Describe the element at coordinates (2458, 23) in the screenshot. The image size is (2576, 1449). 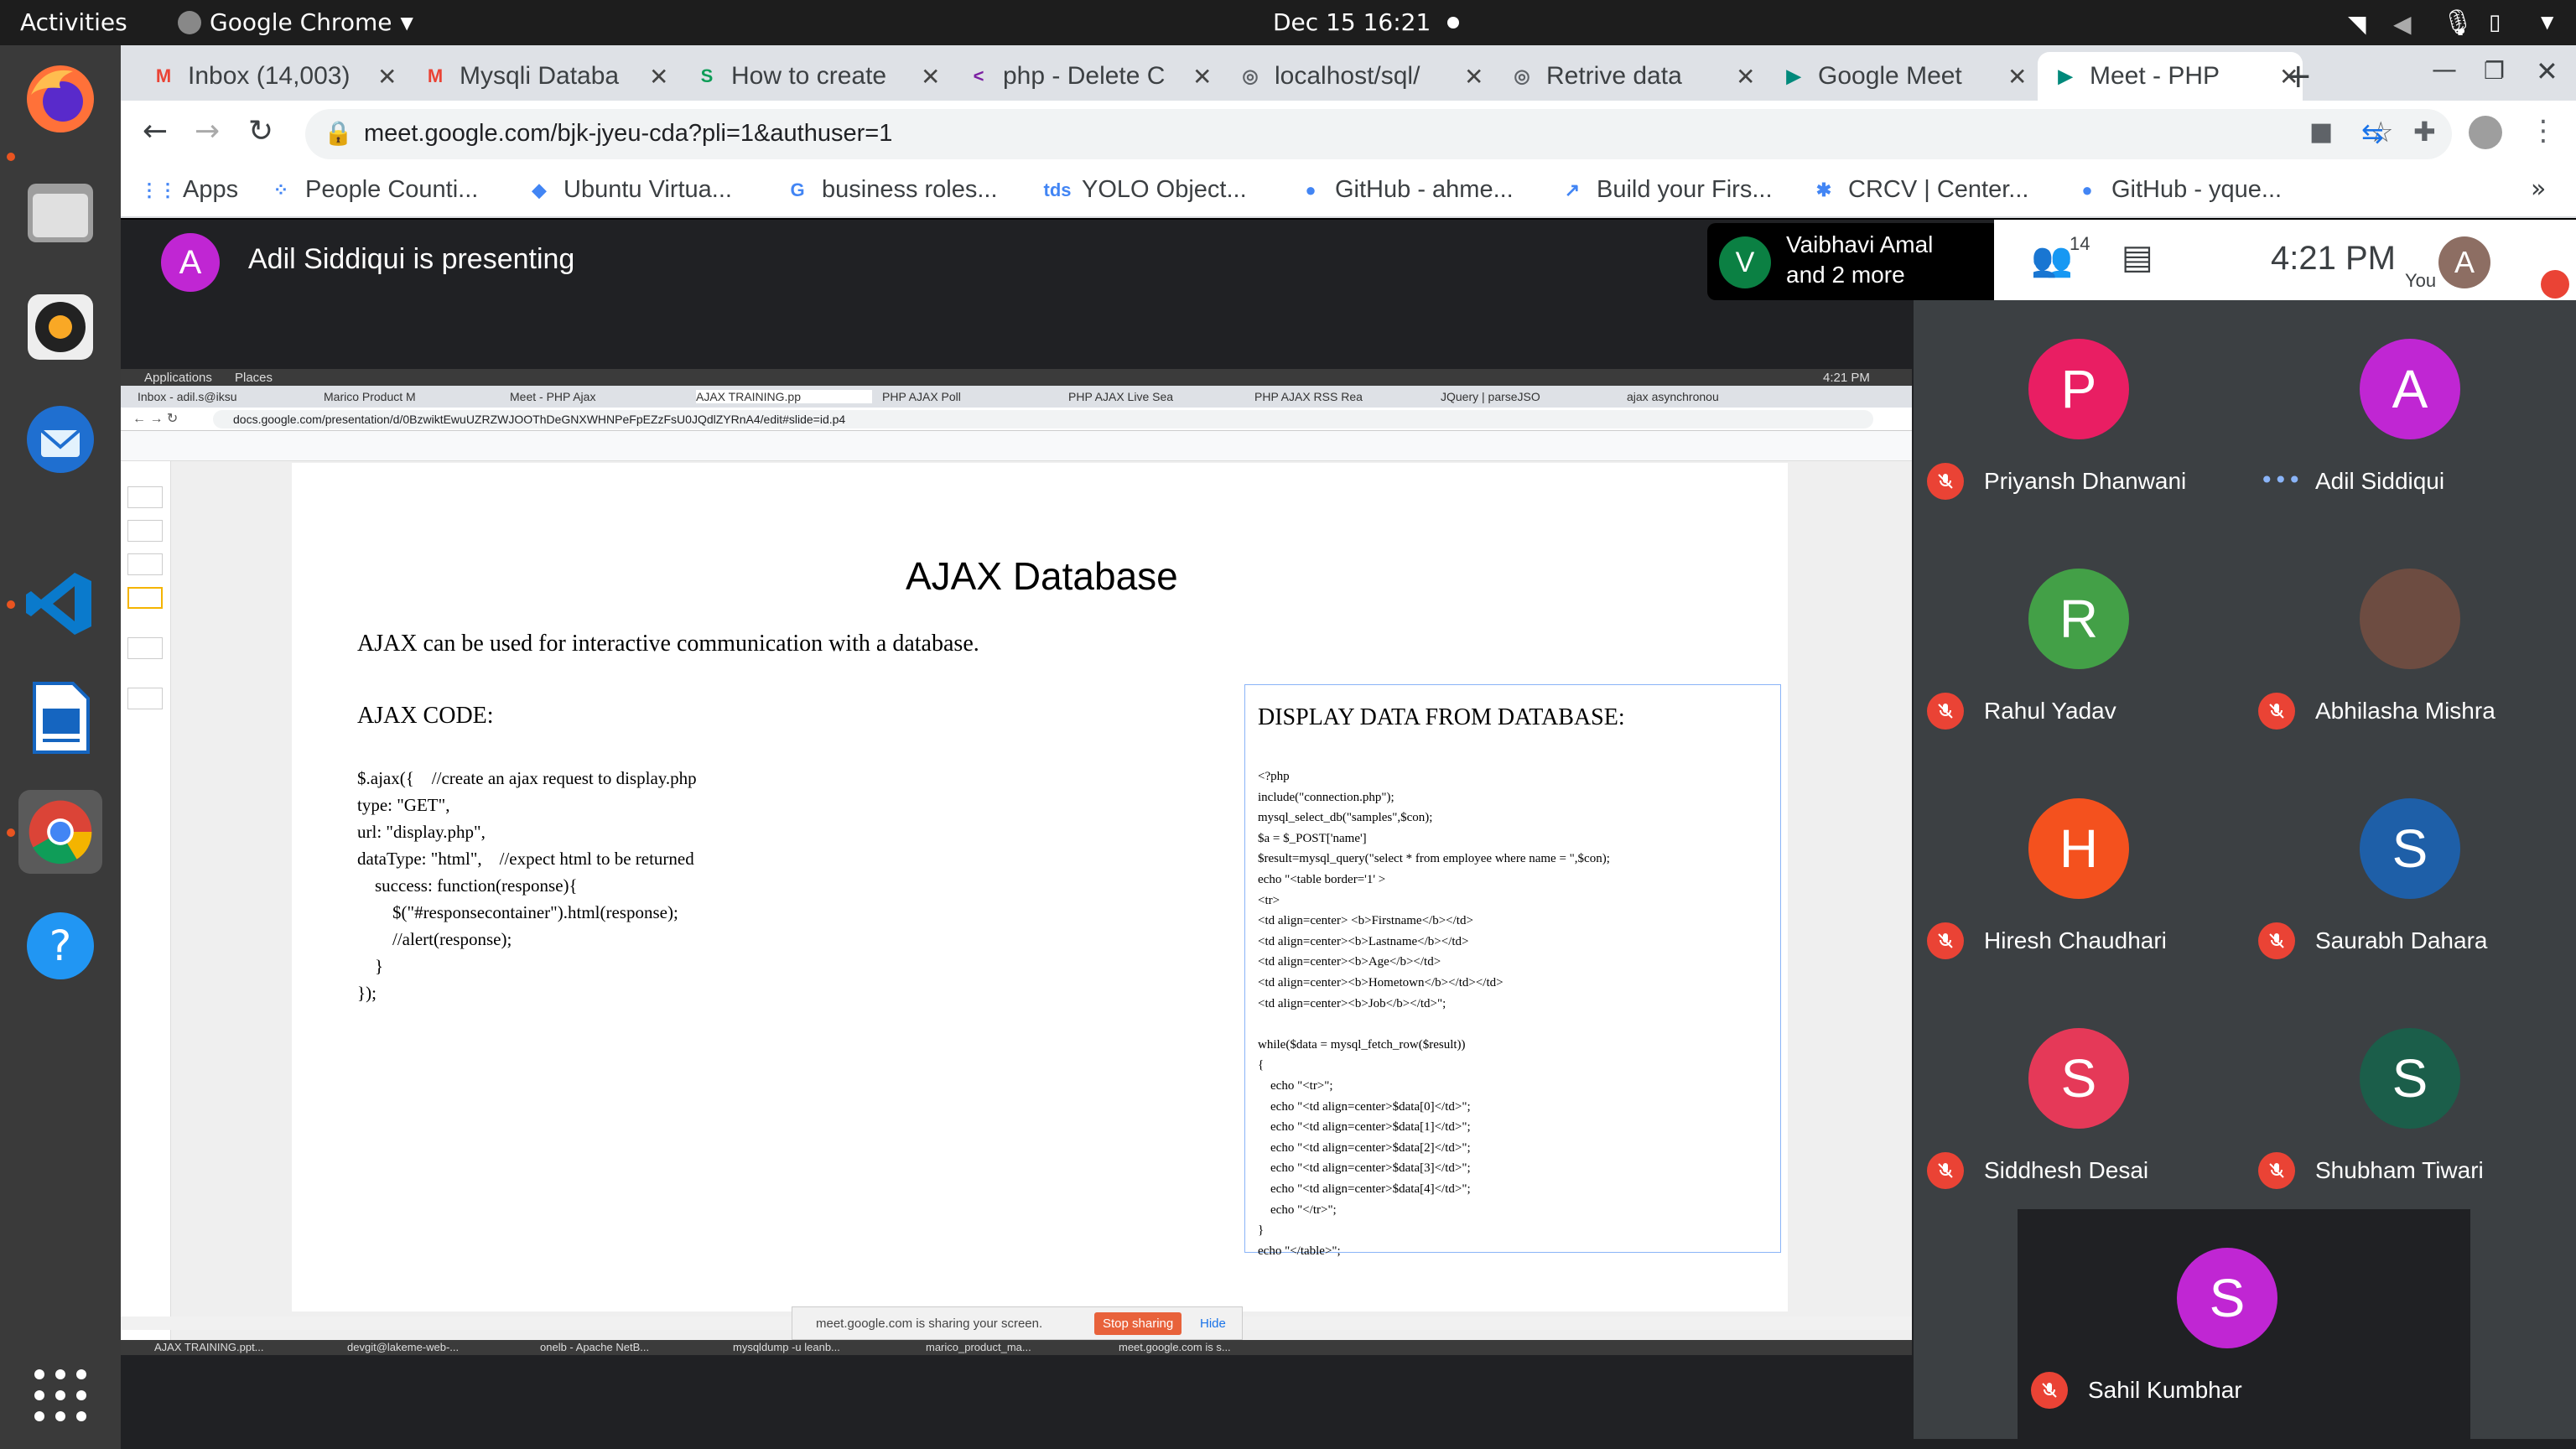
I see `microphone-icon: 🎙` at that location.